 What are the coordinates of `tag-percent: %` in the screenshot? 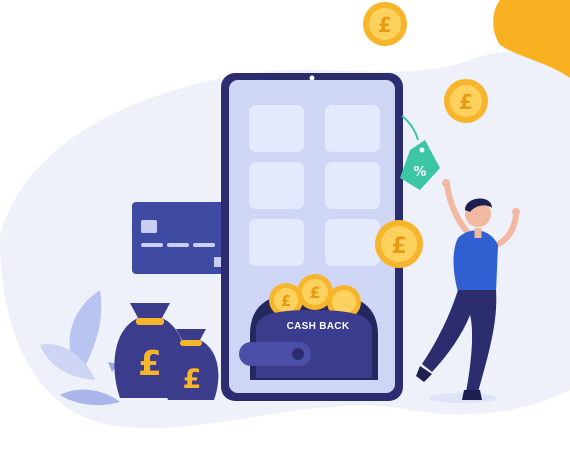 It's located at (419, 172).